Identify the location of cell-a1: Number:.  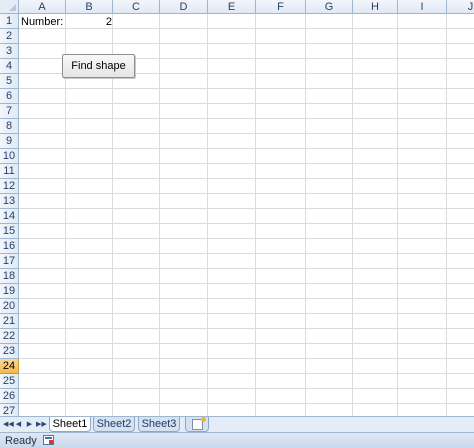
(42, 22).